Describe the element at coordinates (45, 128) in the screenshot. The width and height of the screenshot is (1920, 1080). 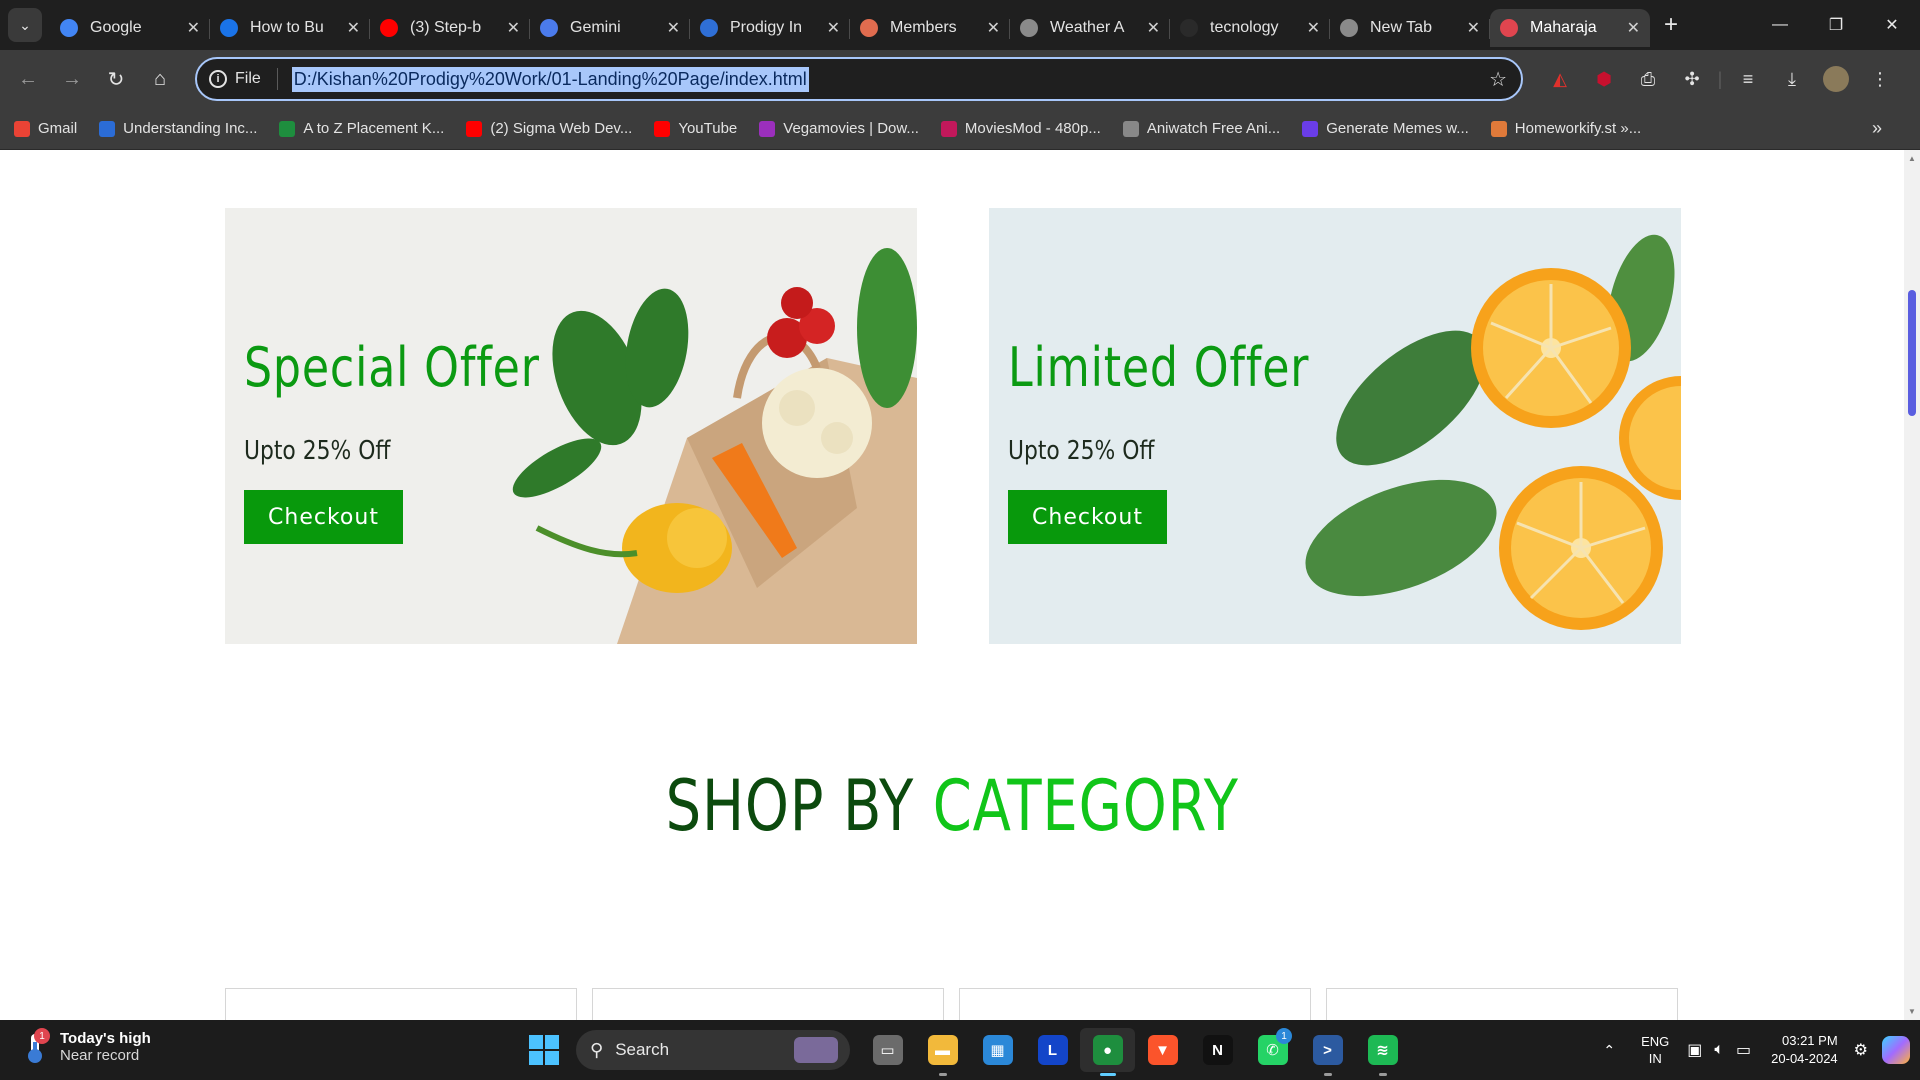
I see `bookmark-item: Gmail` at that location.